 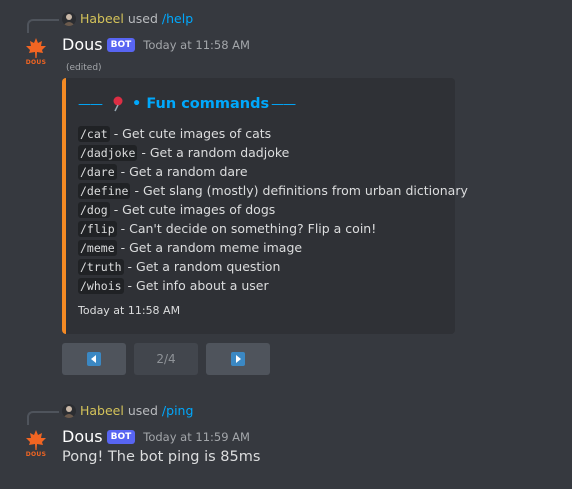 I want to click on prev-page-button, so click(x=94, y=359).